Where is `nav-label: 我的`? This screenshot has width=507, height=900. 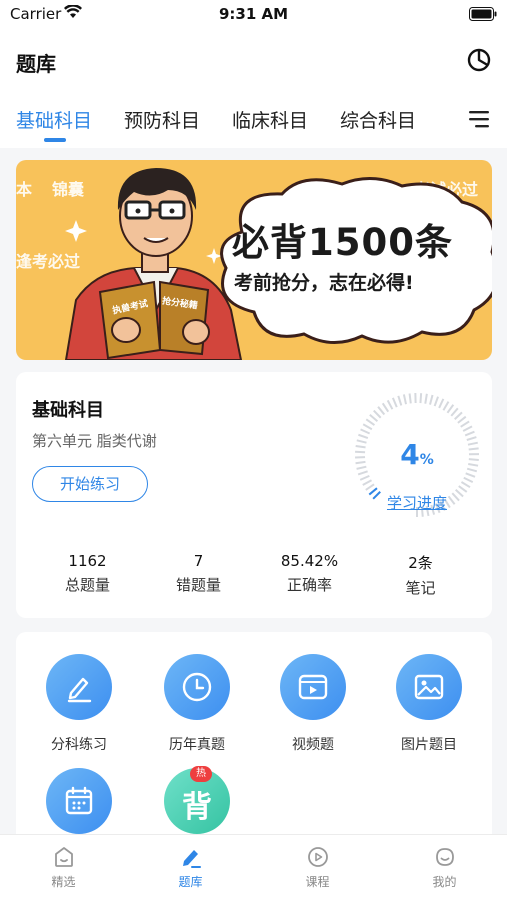
nav-label: 我的 is located at coordinates (444, 882).